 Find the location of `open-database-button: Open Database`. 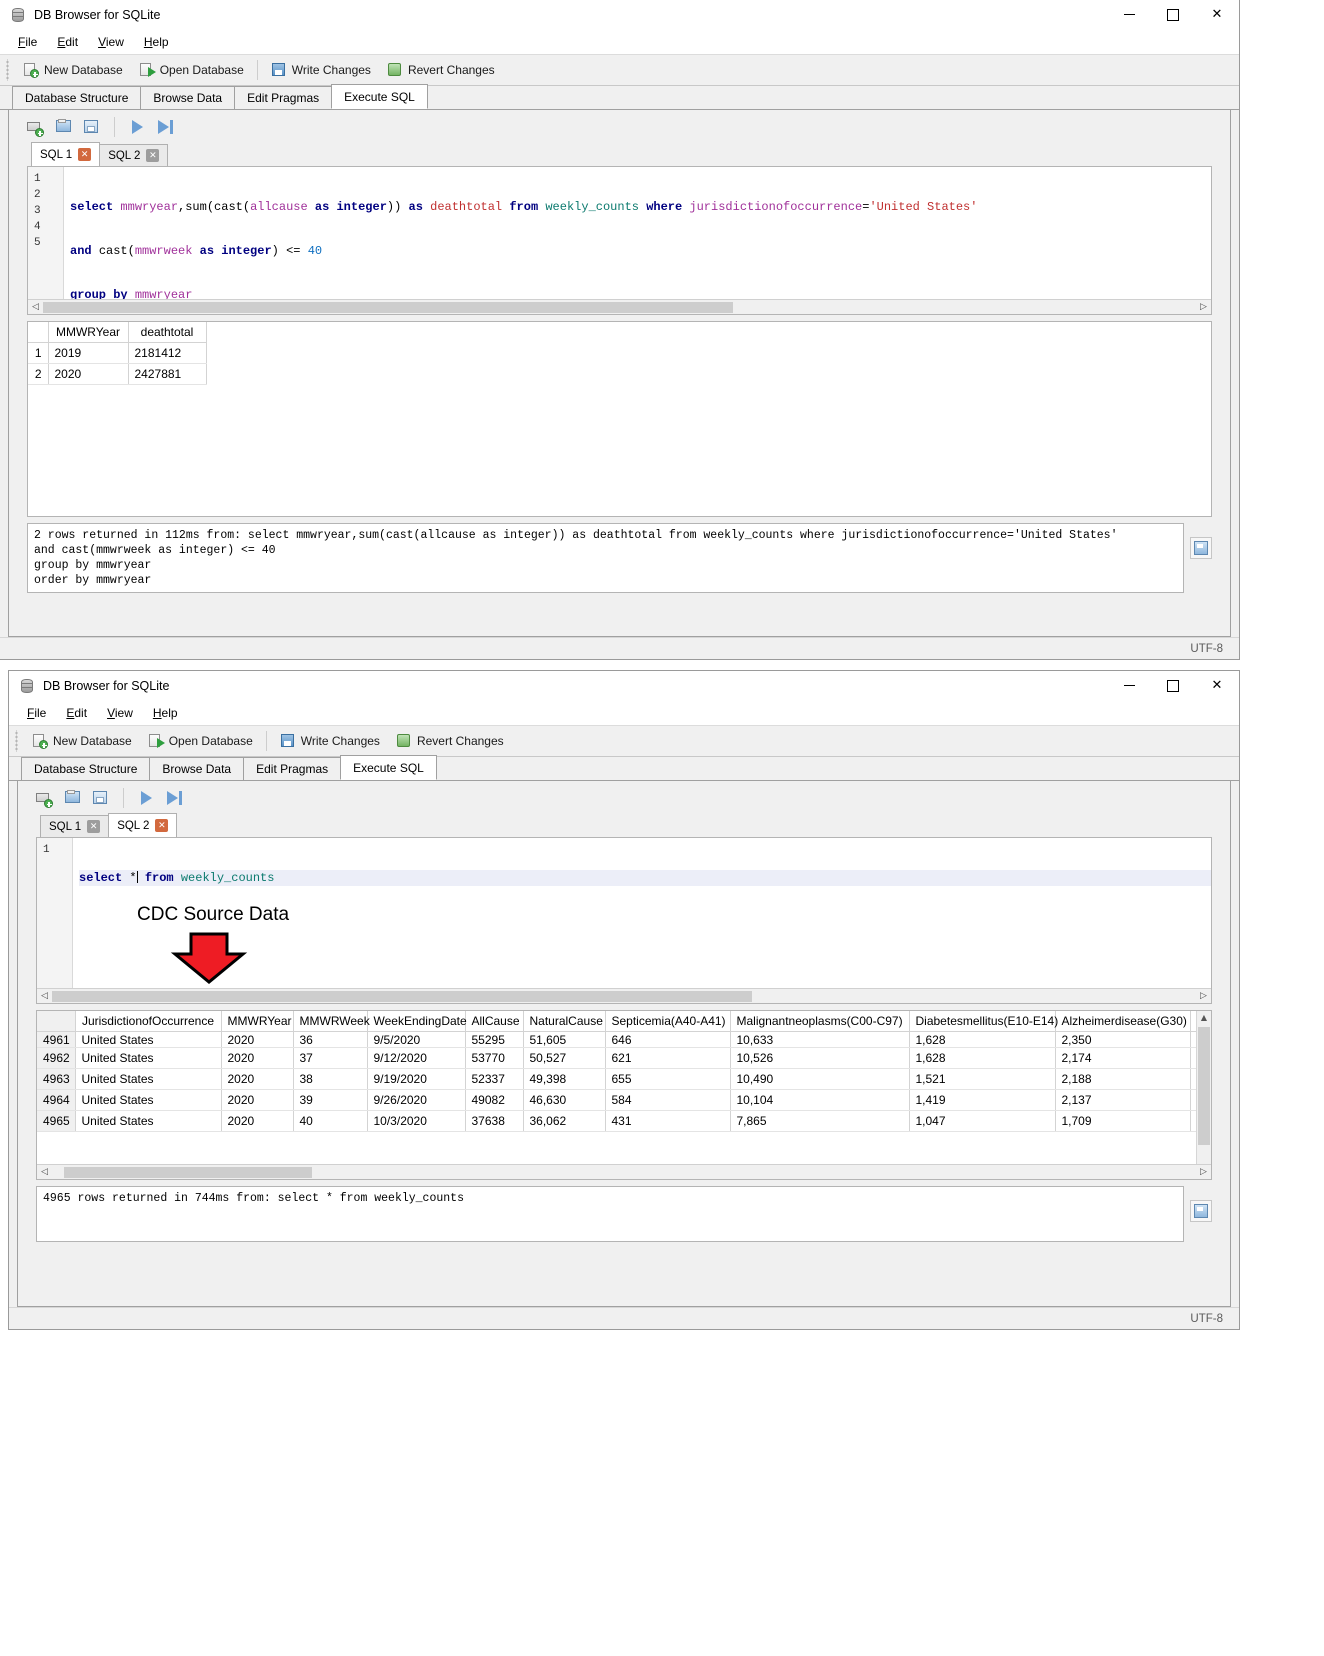

open-database-button: Open Database is located at coordinates (191, 70).